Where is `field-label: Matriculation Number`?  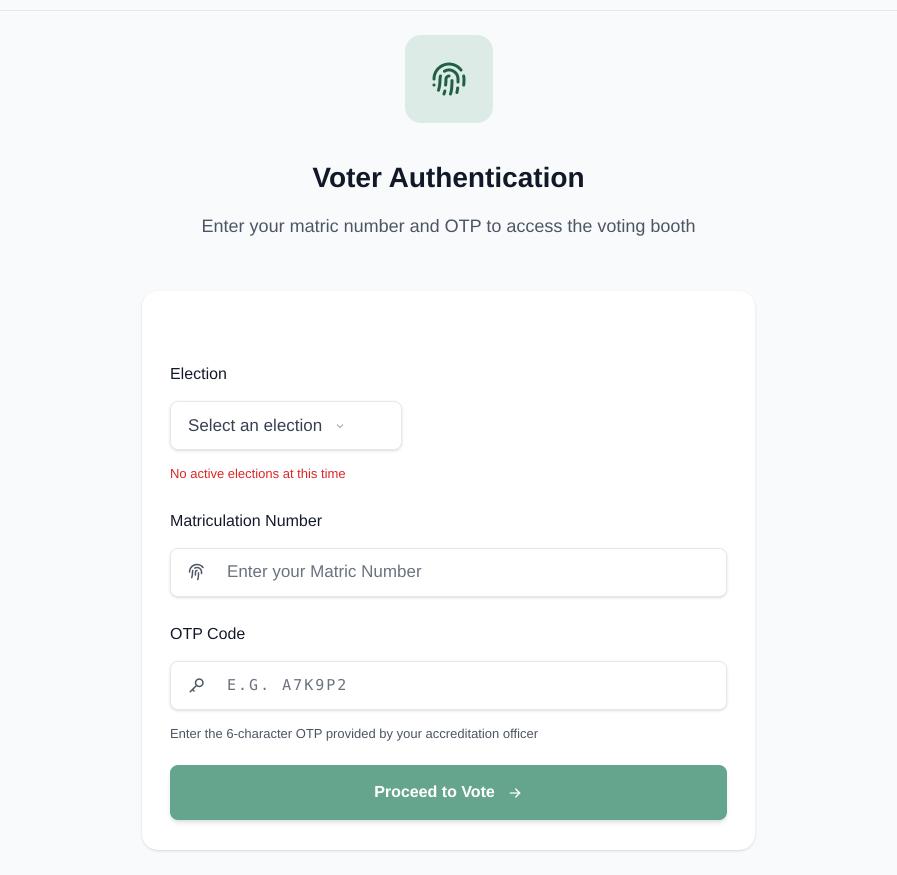 field-label: Matriculation Number is located at coordinates (247, 522).